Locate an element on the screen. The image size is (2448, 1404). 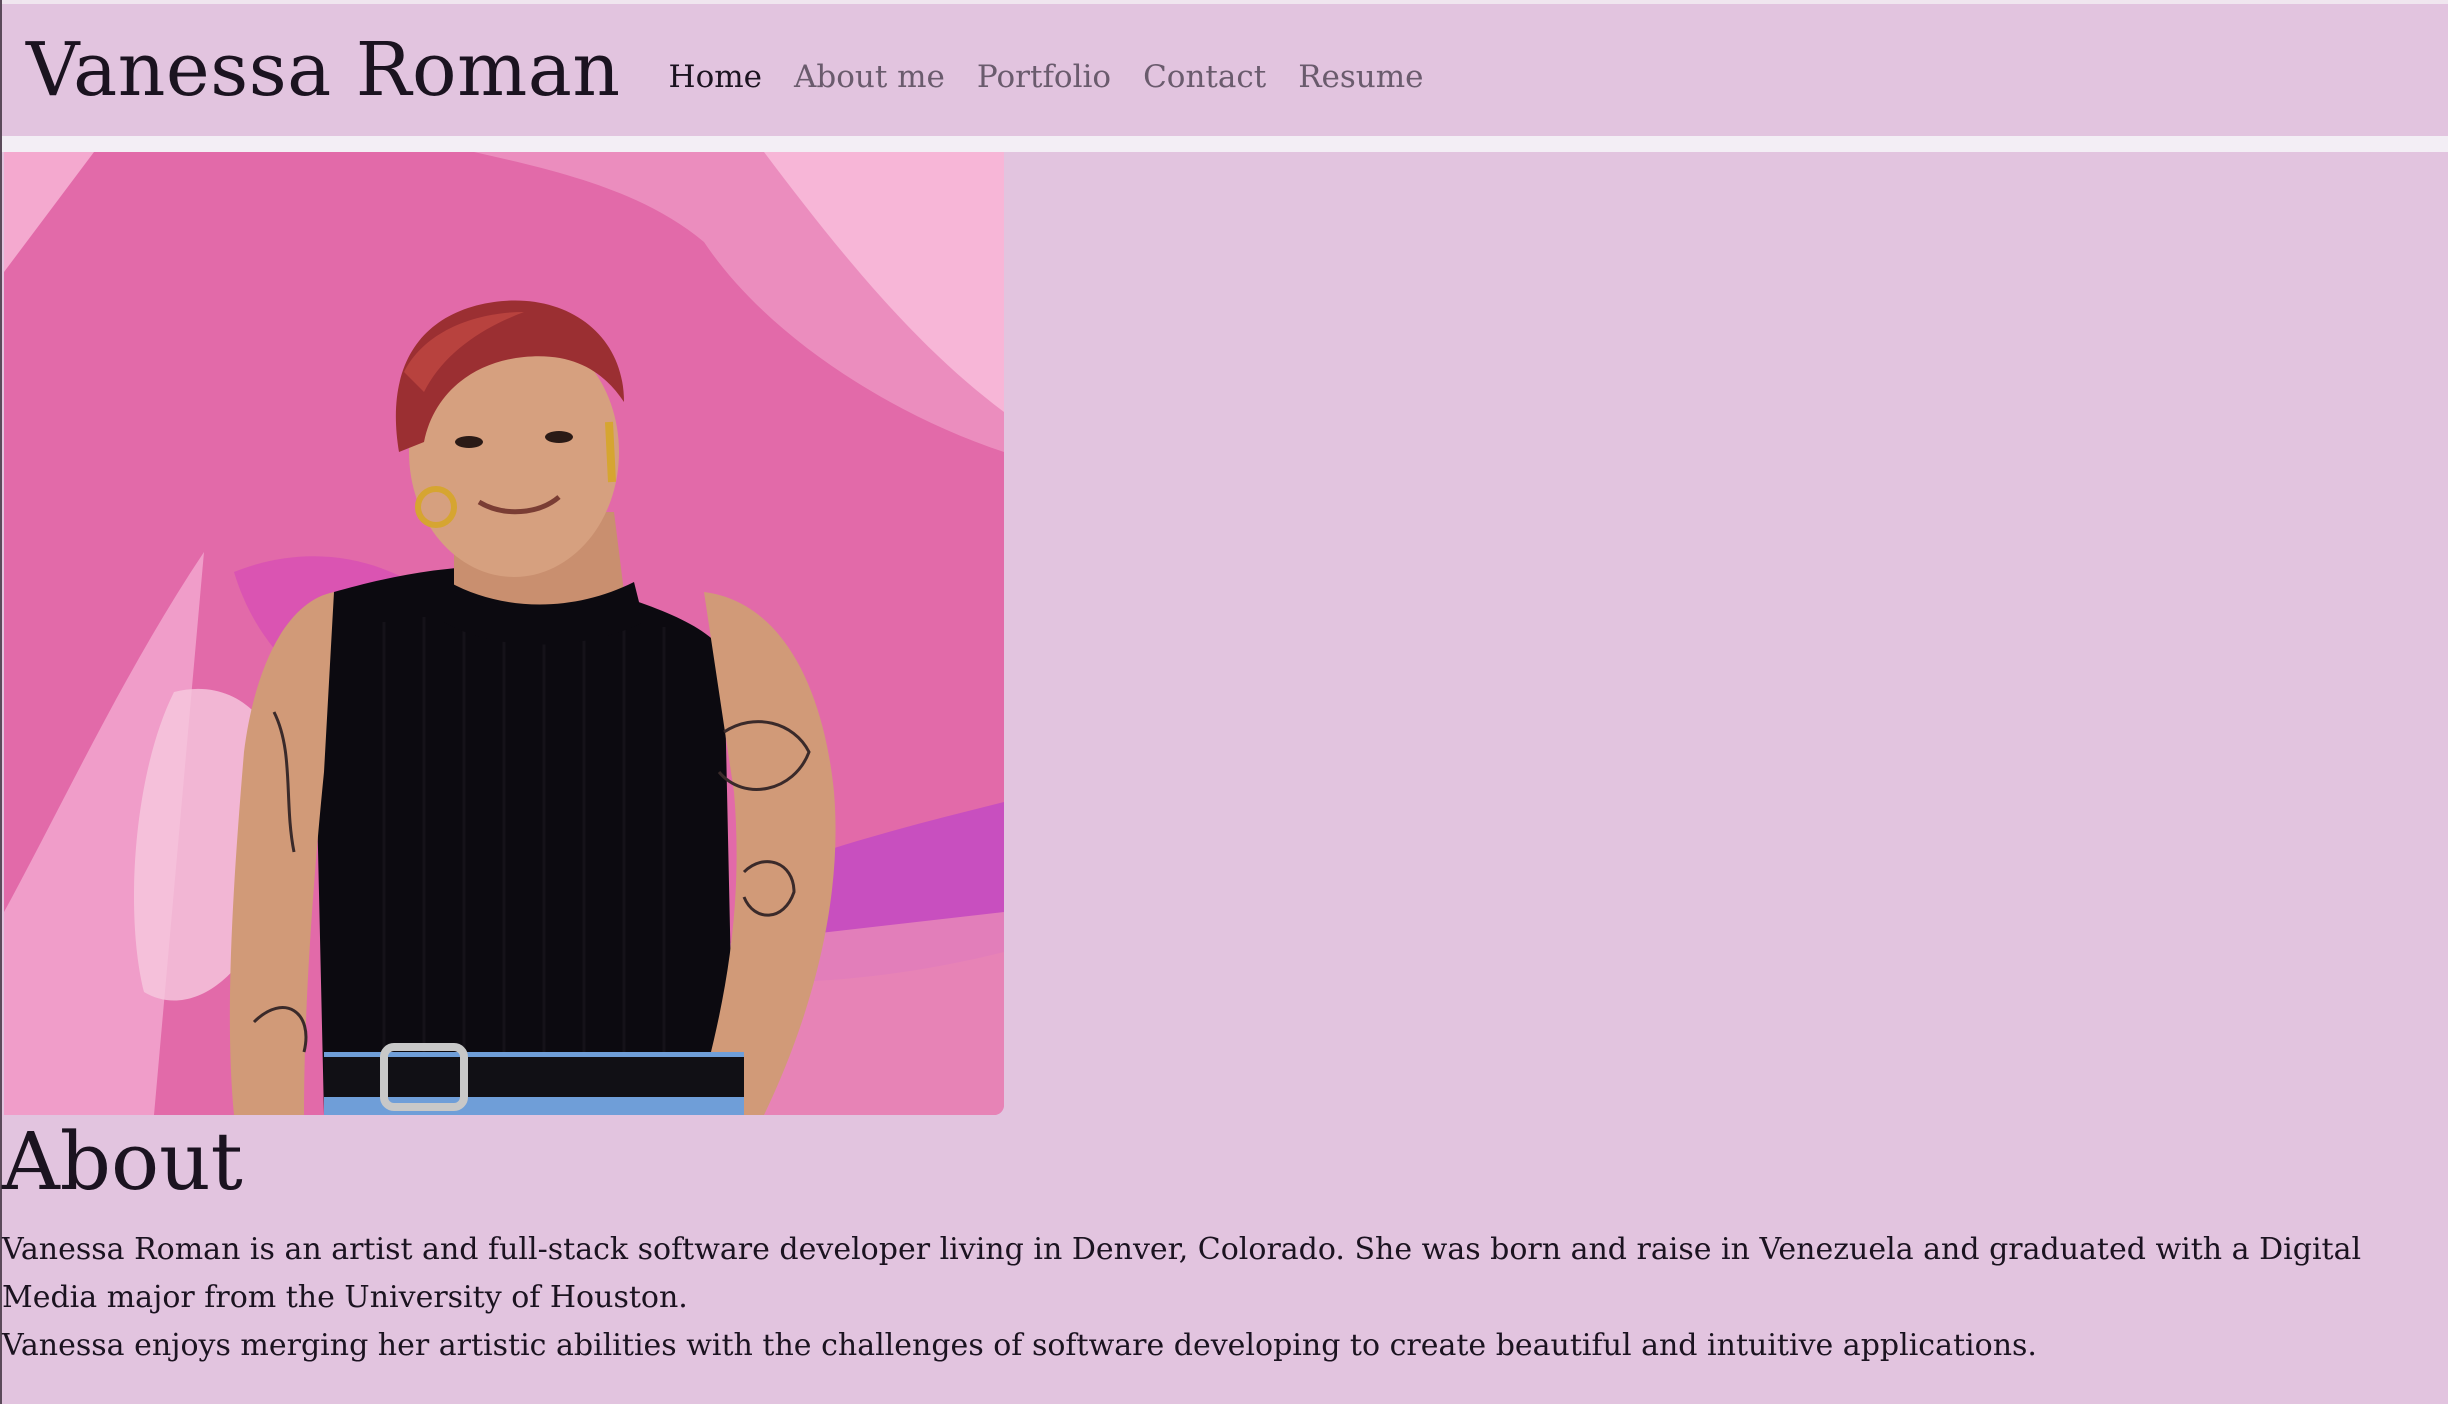
nav-about-me: About me is located at coordinates (869, 77).